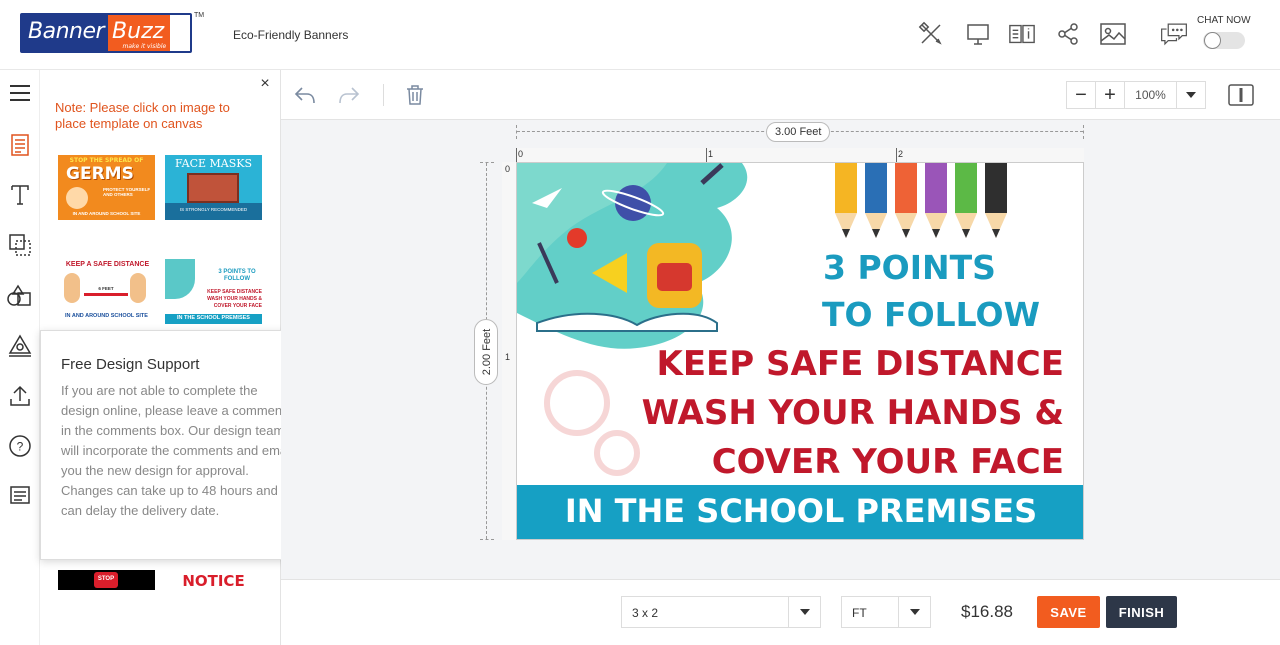 This screenshot has height=645, width=1280. I want to click on thumb-points-sub: KEEP SAFE DISTANCE, so click(234, 292).